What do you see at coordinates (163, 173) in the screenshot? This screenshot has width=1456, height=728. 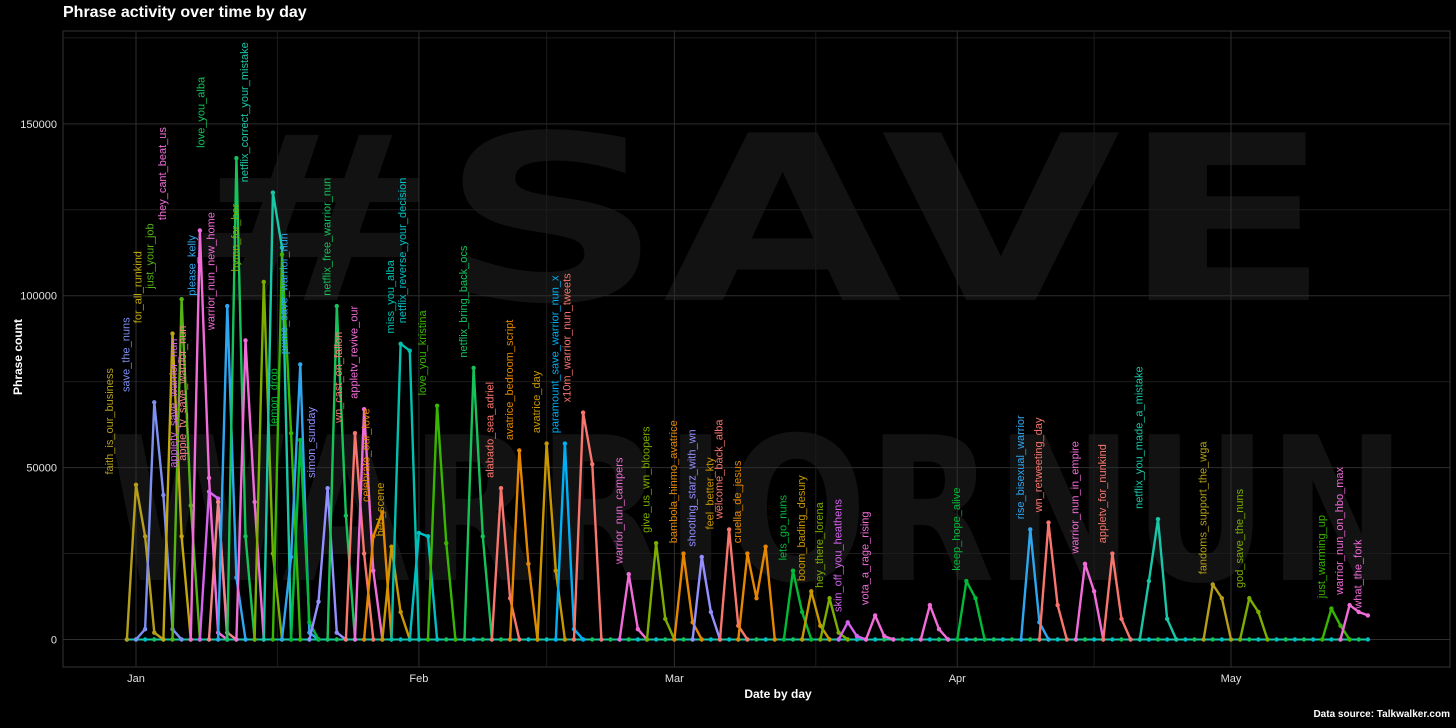 I see `annotation-label: they_cant_beat_us` at bounding box center [163, 173].